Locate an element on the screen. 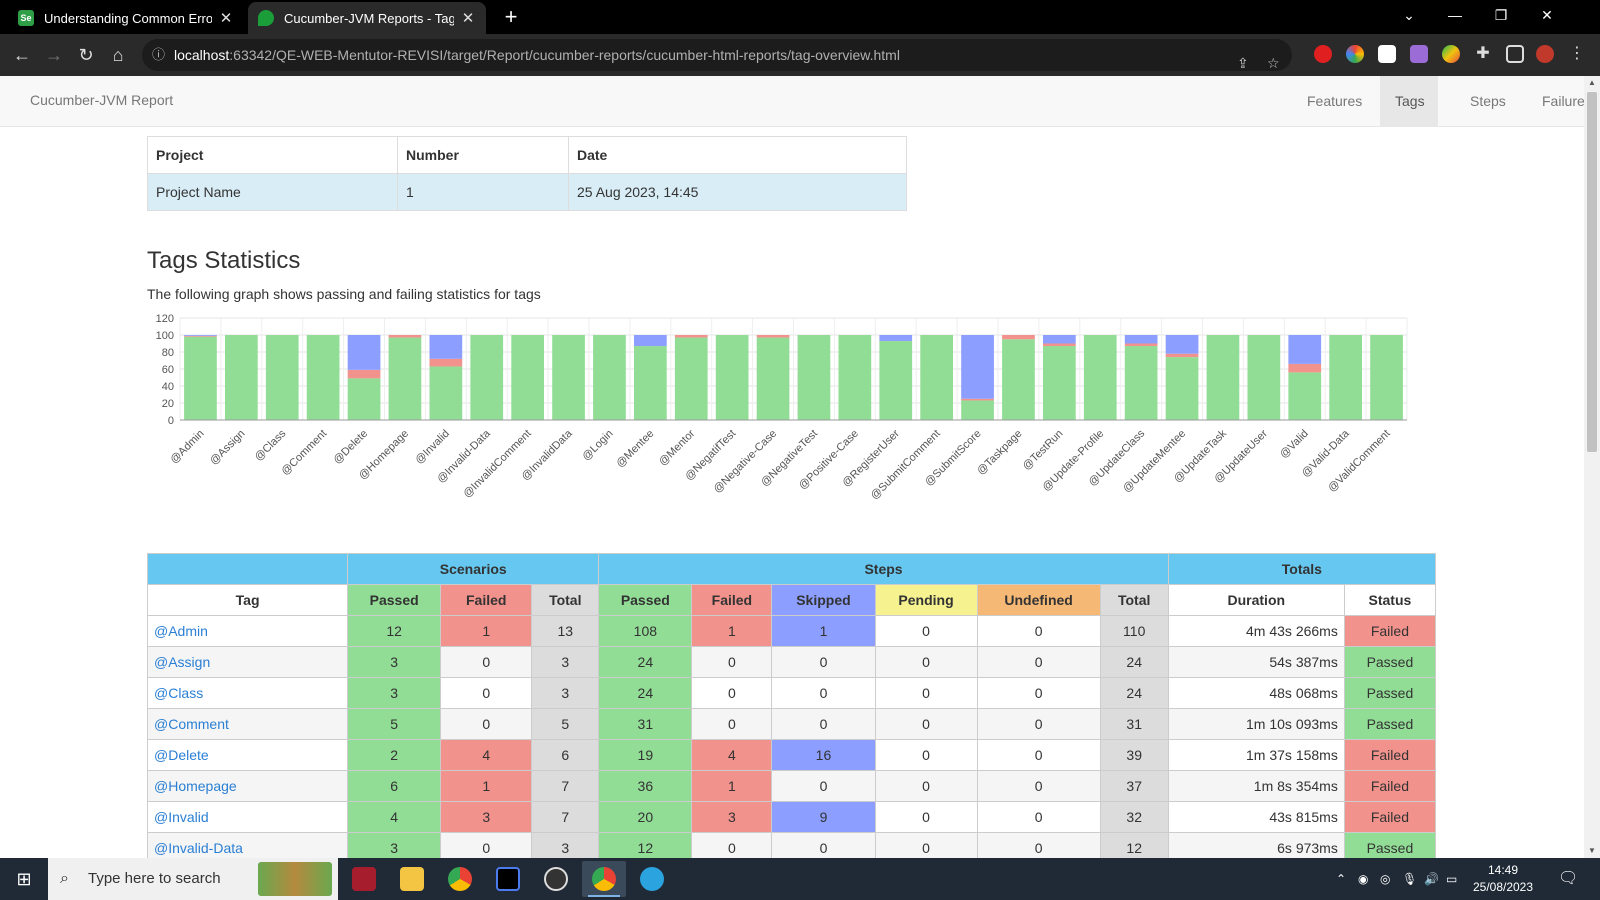 This screenshot has height=900, width=1600. cell-st-total: 110 is located at coordinates (1134, 631).